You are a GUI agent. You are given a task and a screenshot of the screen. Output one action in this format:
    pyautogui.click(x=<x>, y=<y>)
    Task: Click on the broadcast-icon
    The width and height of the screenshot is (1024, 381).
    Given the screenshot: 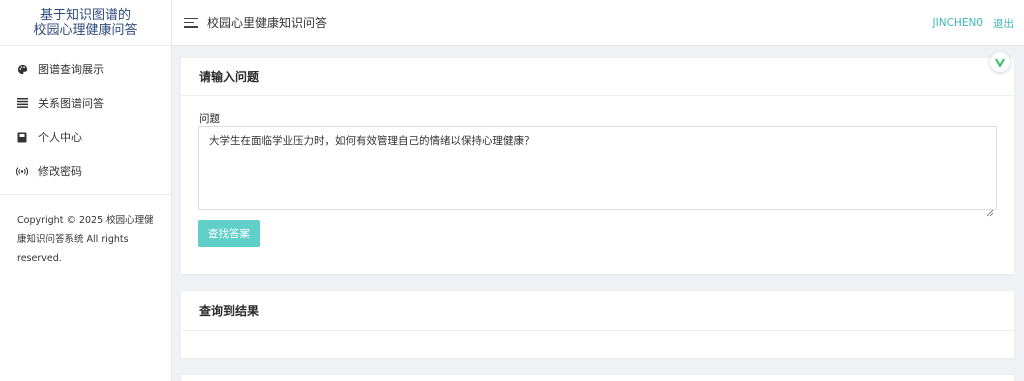 What is the action you would take?
    pyautogui.click(x=22, y=171)
    